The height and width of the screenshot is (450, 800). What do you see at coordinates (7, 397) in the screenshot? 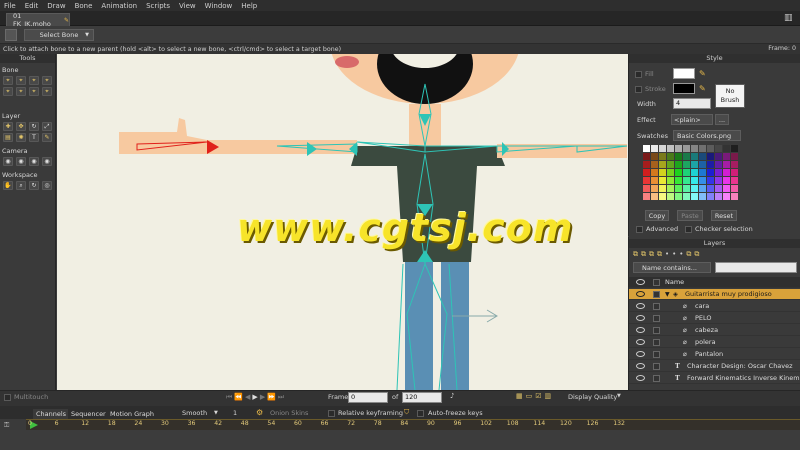
I see `multitouch-checkbox` at bounding box center [7, 397].